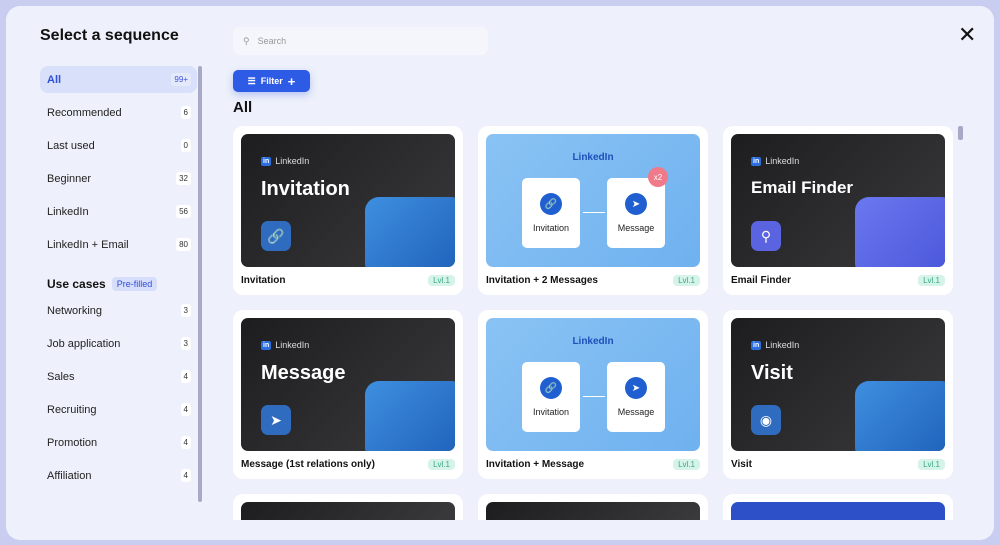 This screenshot has width=1000, height=545. Describe the element at coordinates (272, 41) in the screenshot. I see `search-placeholder: Search` at that location.